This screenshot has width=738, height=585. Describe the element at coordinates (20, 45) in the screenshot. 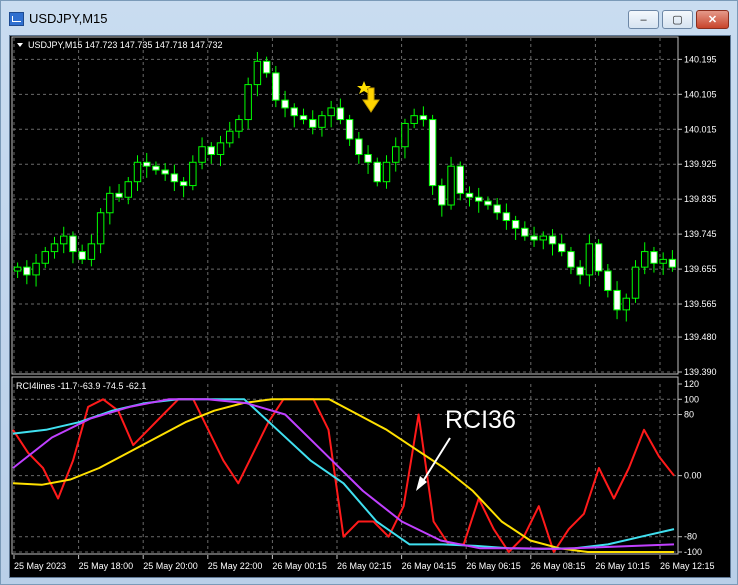

I see `chart-menu-icon` at that location.